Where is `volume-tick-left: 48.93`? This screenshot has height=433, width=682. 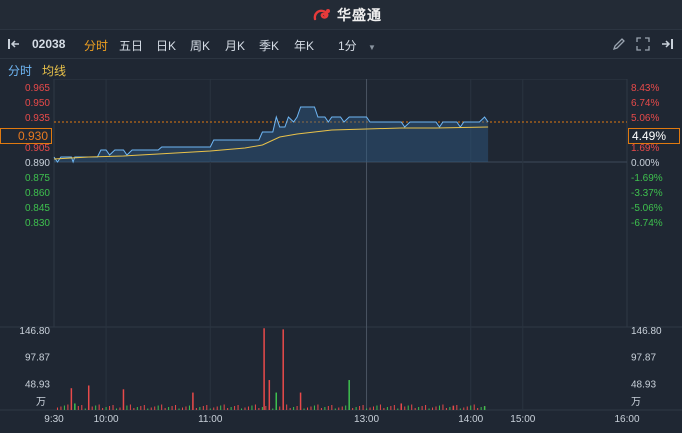
volume-tick-left: 48.93 is located at coordinates (37, 384).